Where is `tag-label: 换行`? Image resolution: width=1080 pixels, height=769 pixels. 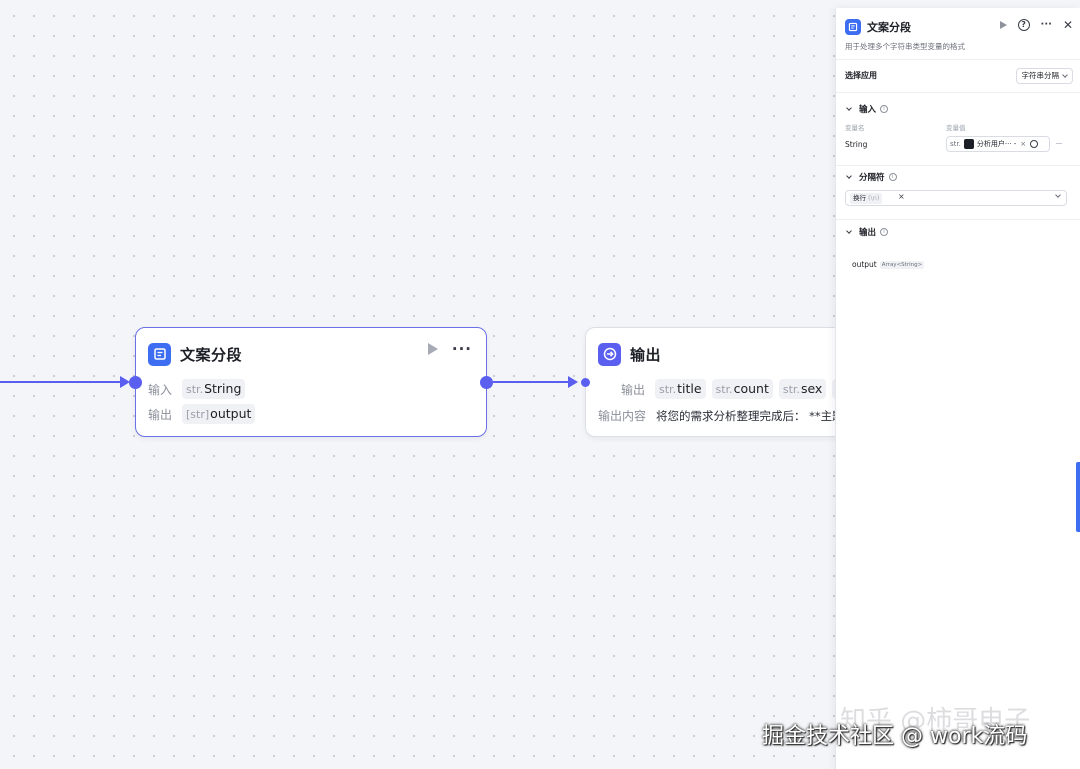
tag-label: 换行 is located at coordinates (859, 198).